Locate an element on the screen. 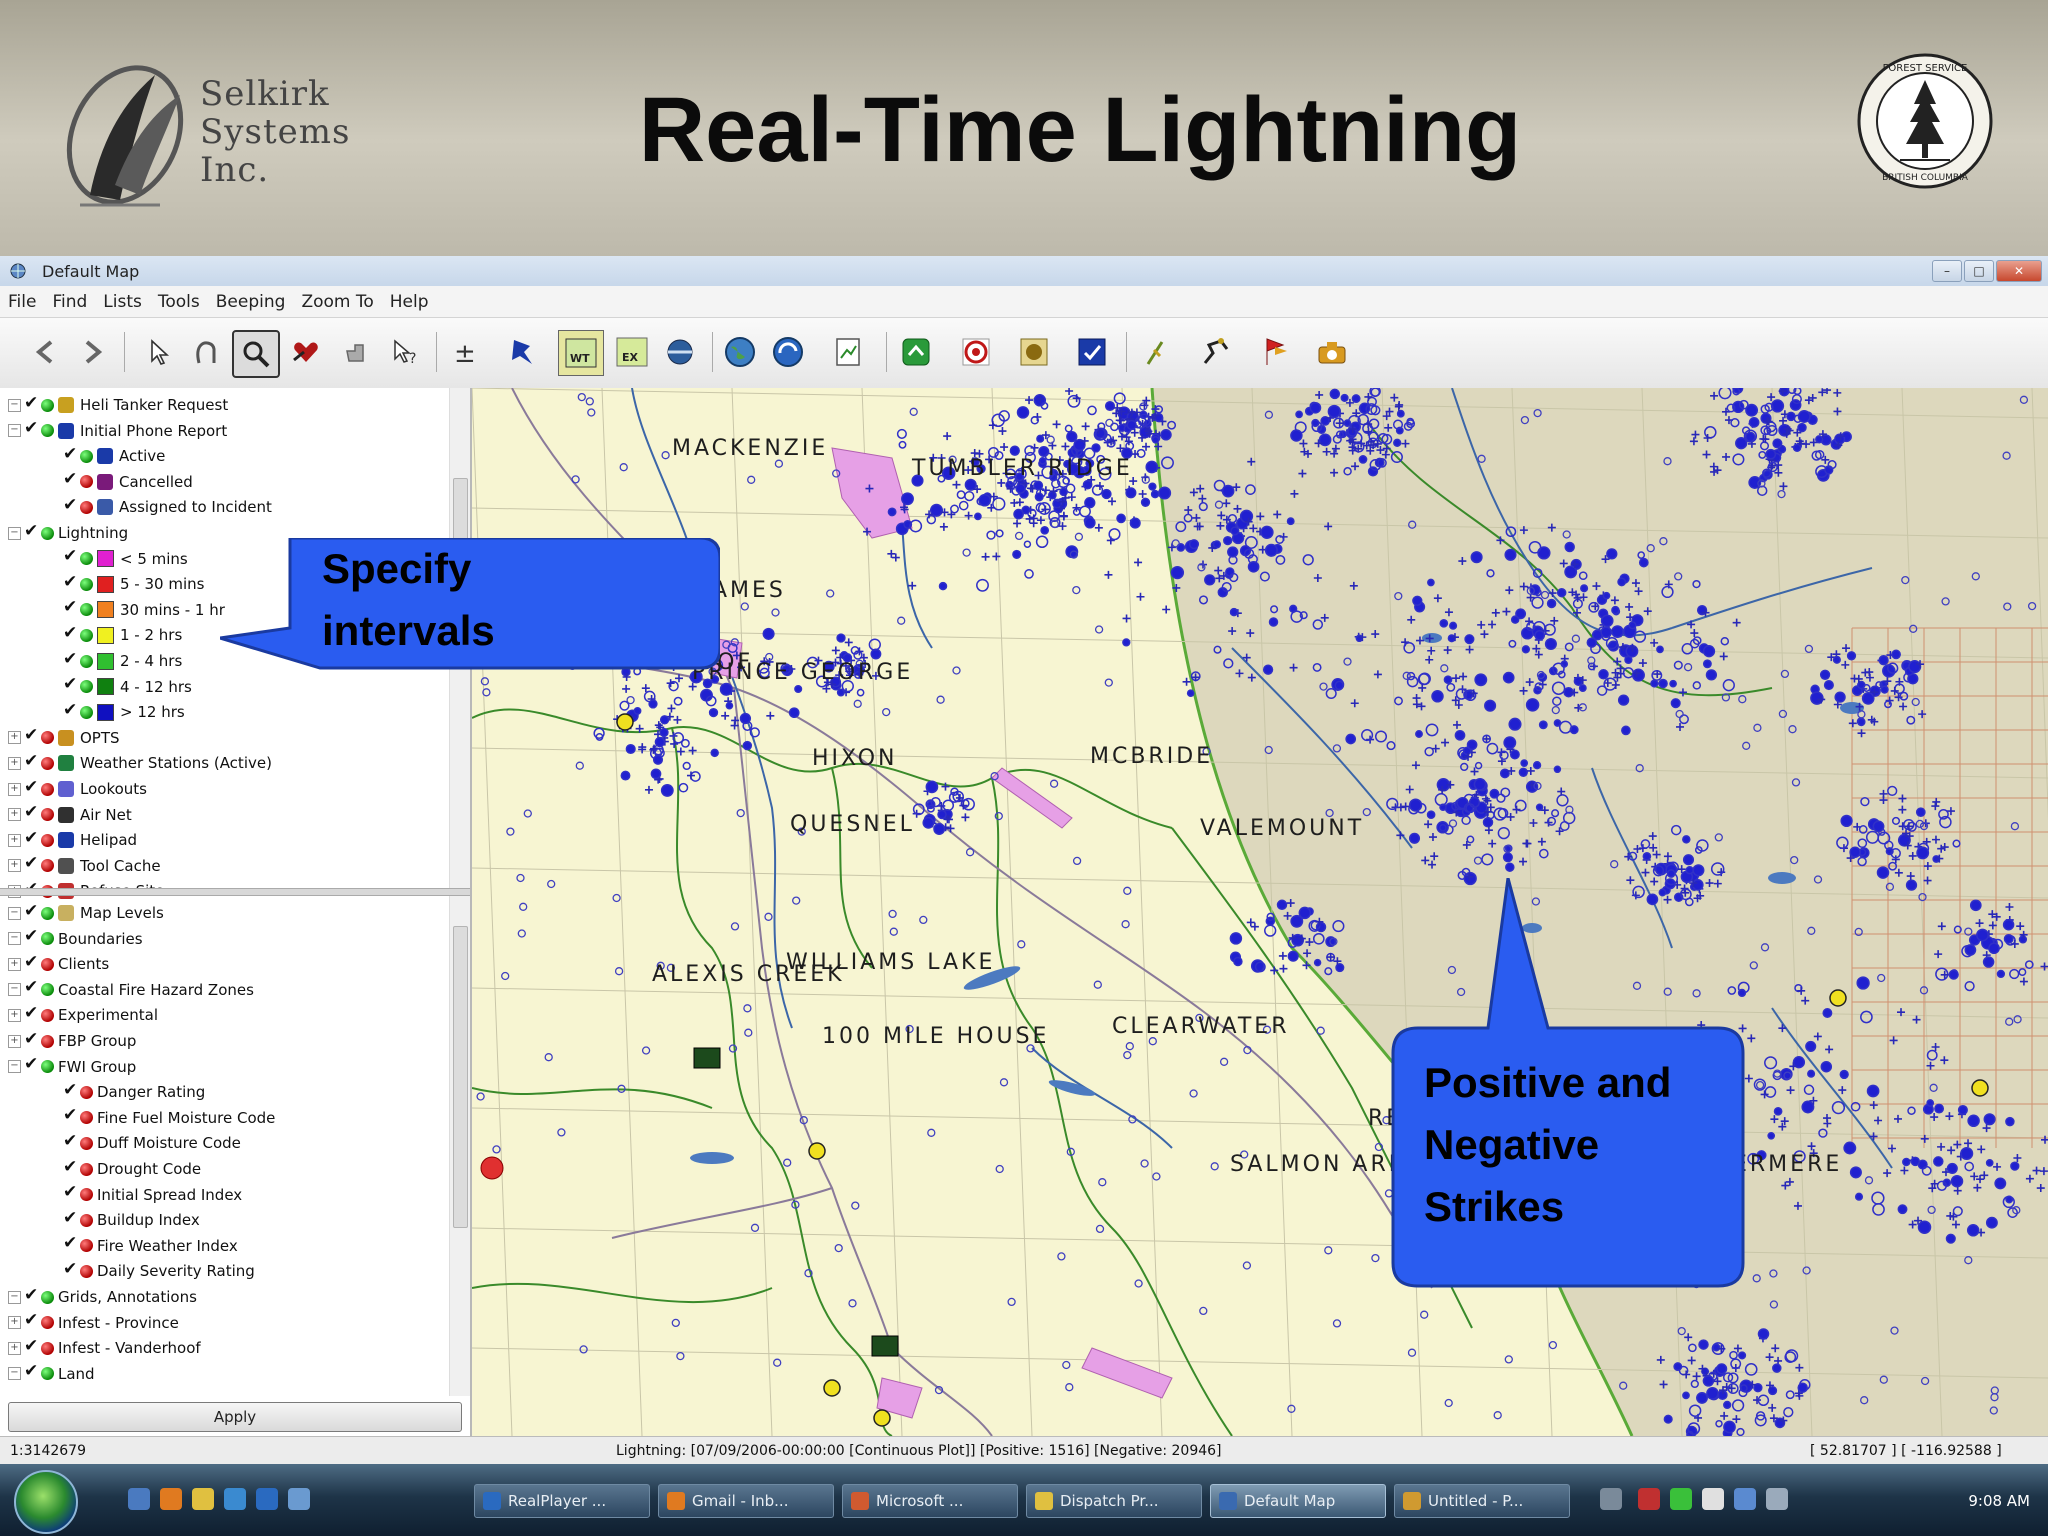 The image size is (2048, 1536). refresh-globe-button is located at coordinates (788, 352).